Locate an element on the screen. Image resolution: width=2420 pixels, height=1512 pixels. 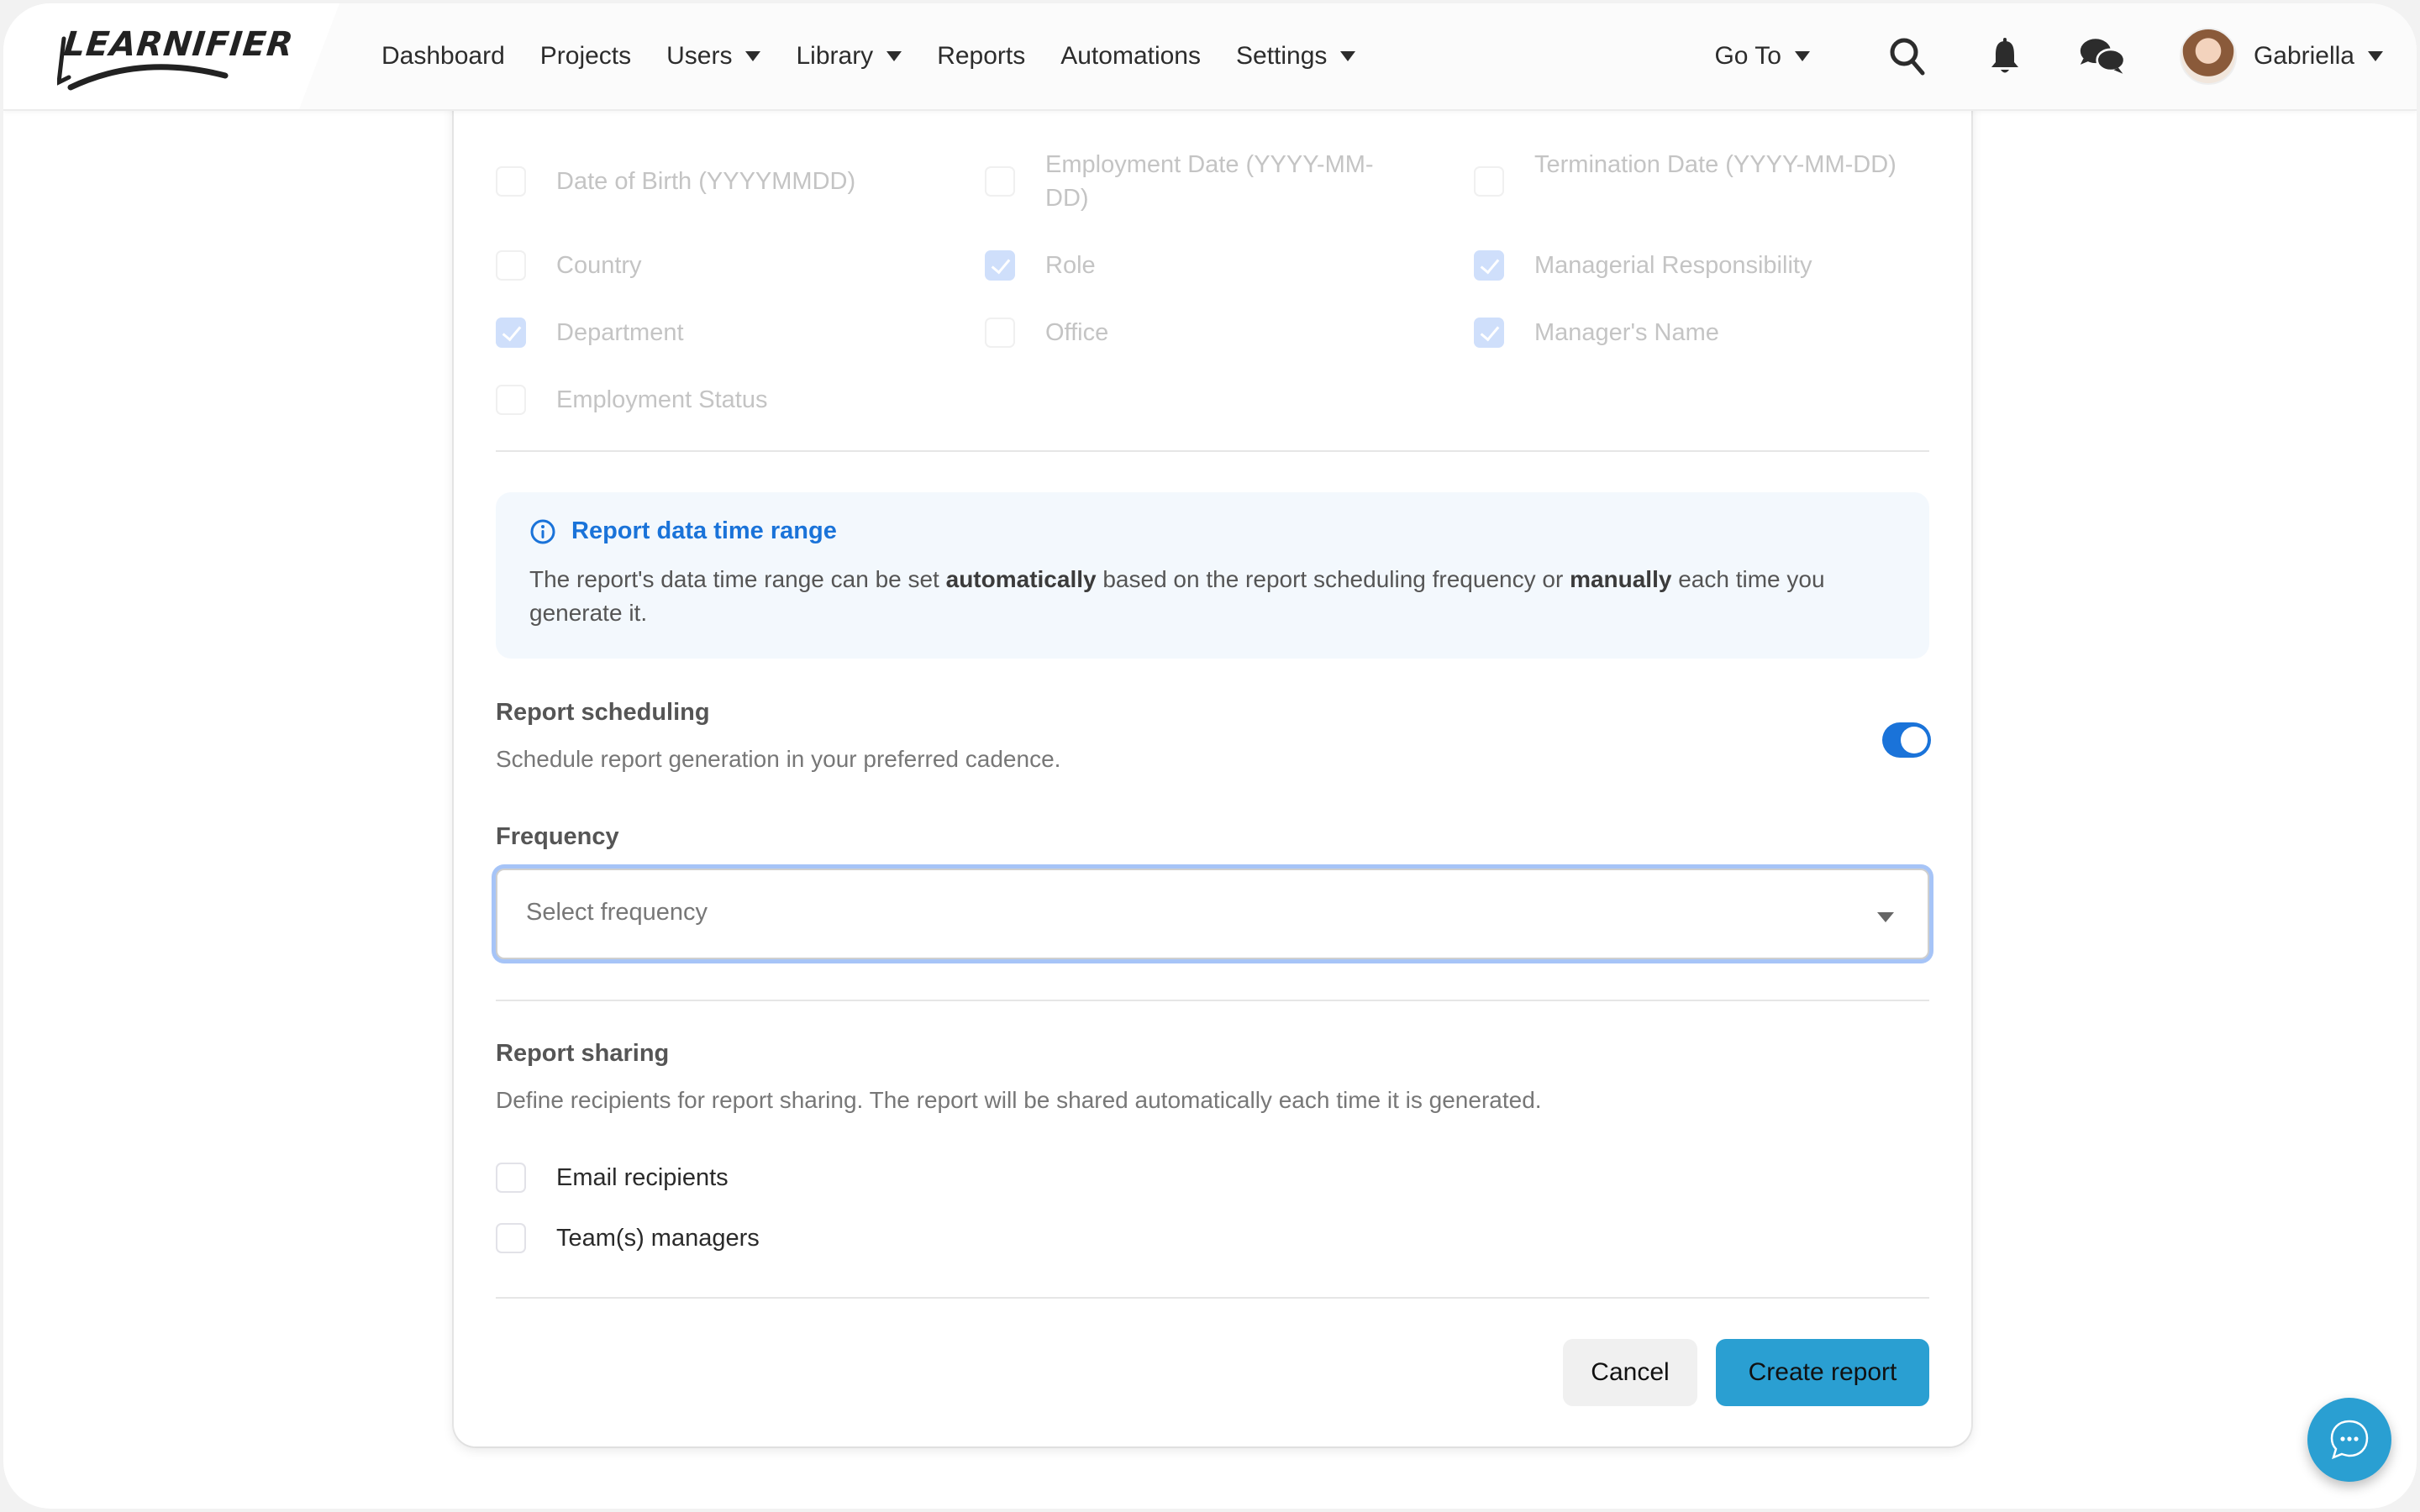
nav-automations: Automations is located at coordinates (1131, 56).